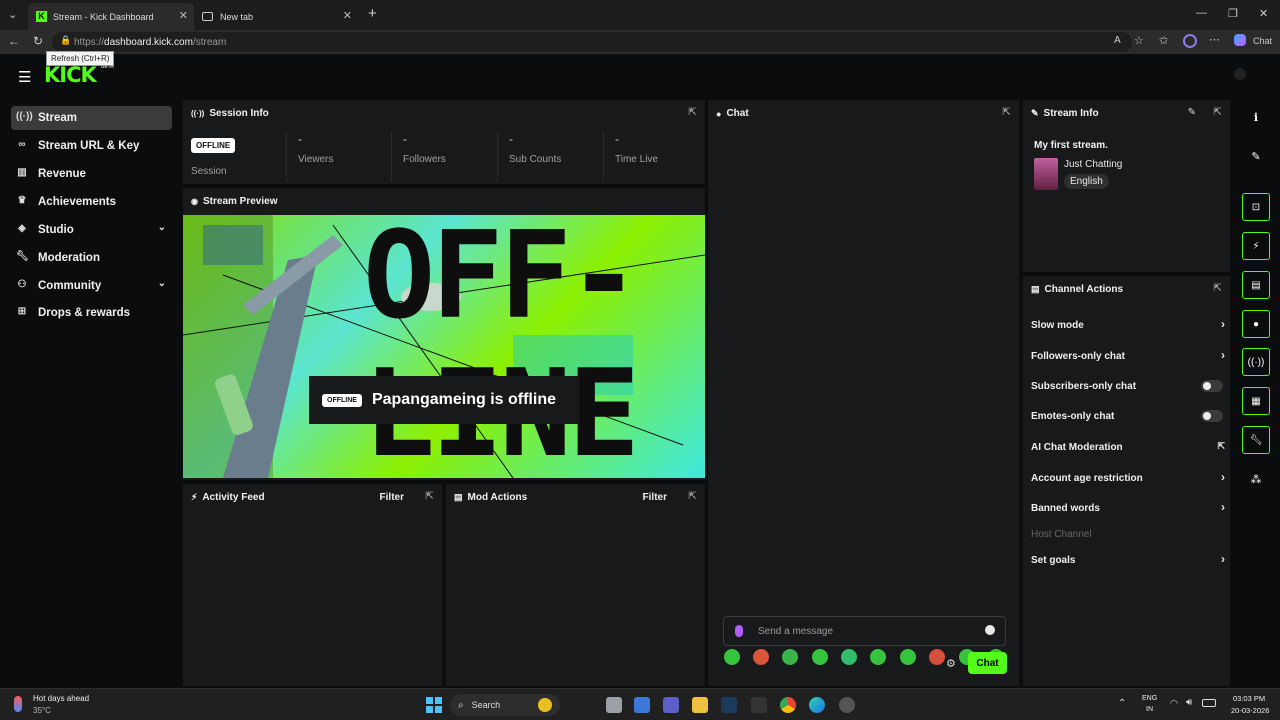  What do you see at coordinates (1128, 356) in the screenshot?
I see `action-followers-only-chat: Followers-only chat ›` at bounding box center [1128, 356].